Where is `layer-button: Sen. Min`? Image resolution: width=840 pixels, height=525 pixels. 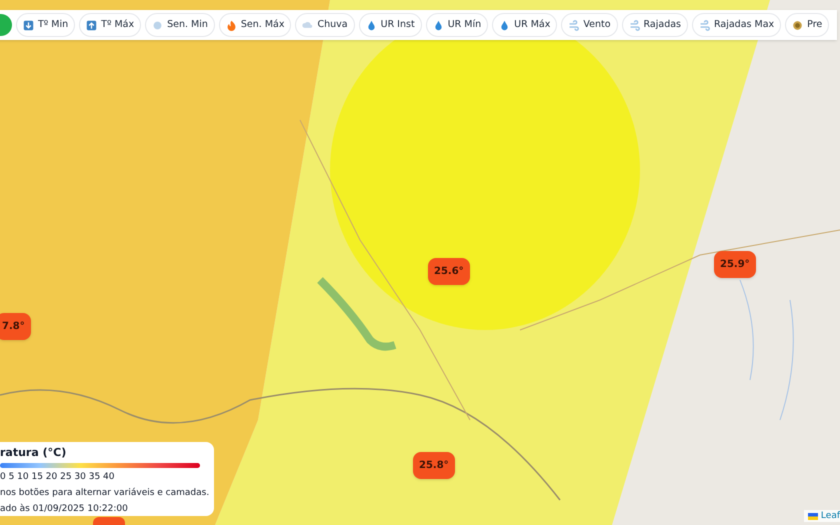
layer-button: Sen. Min is located at coordinates (180, 25).